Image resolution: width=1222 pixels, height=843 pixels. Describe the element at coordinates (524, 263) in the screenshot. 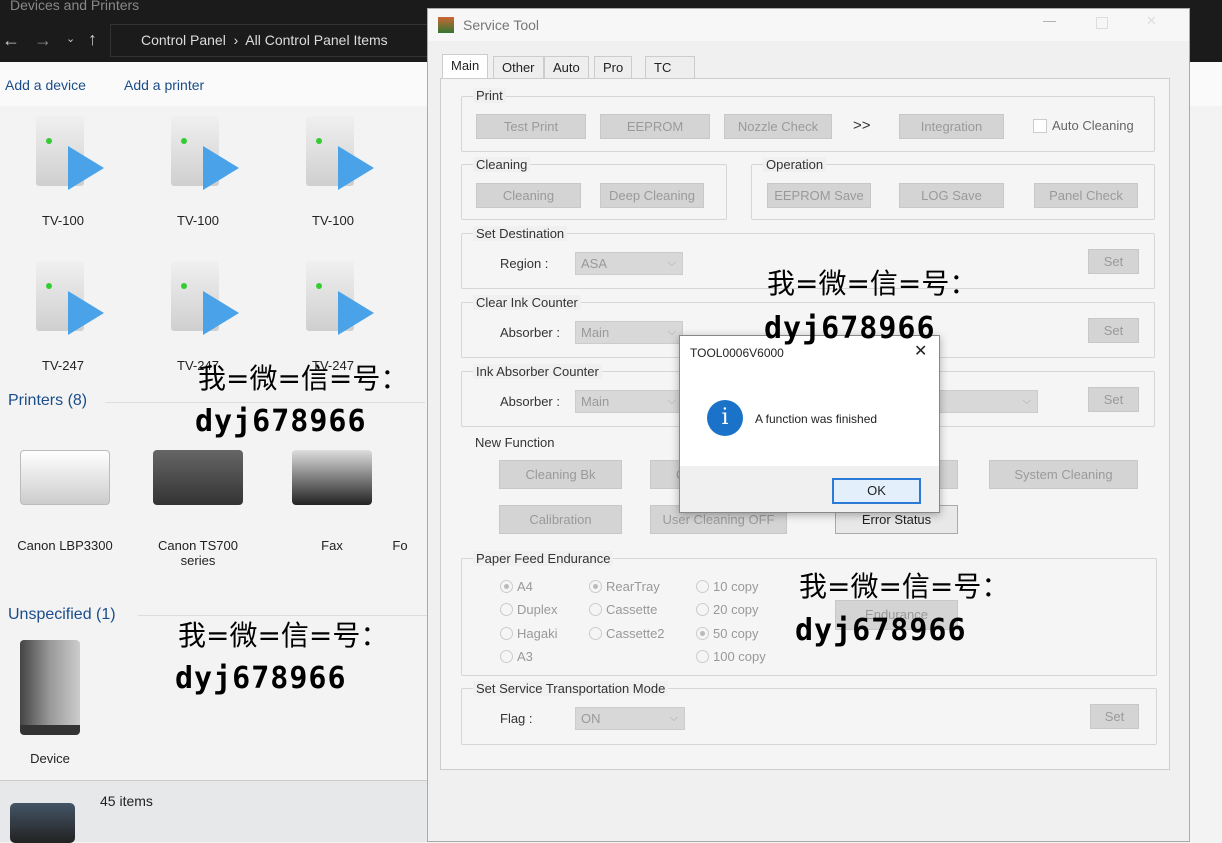

I see `region-label: Region :` at that location.